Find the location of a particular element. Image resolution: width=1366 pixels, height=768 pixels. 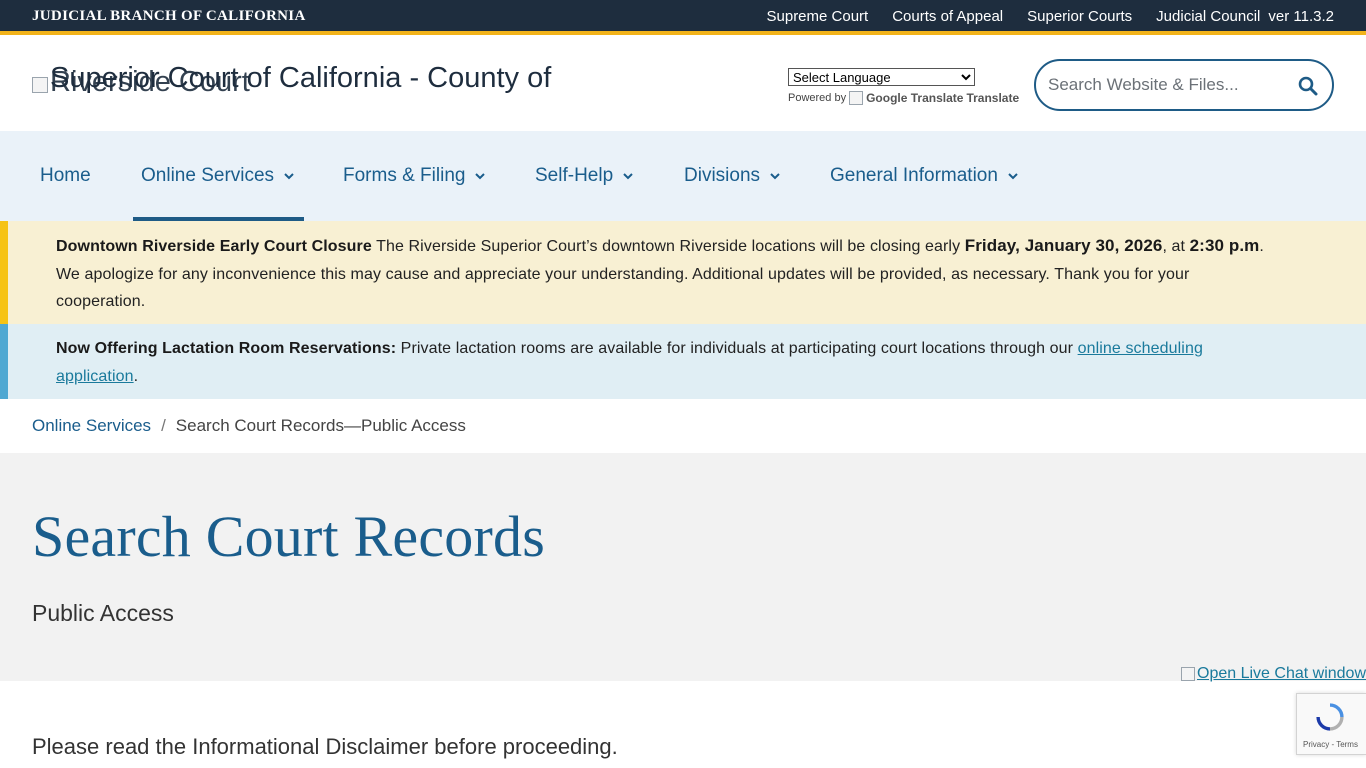

nav-self-help-label: Self-Help is located at coordinates (574, 175).